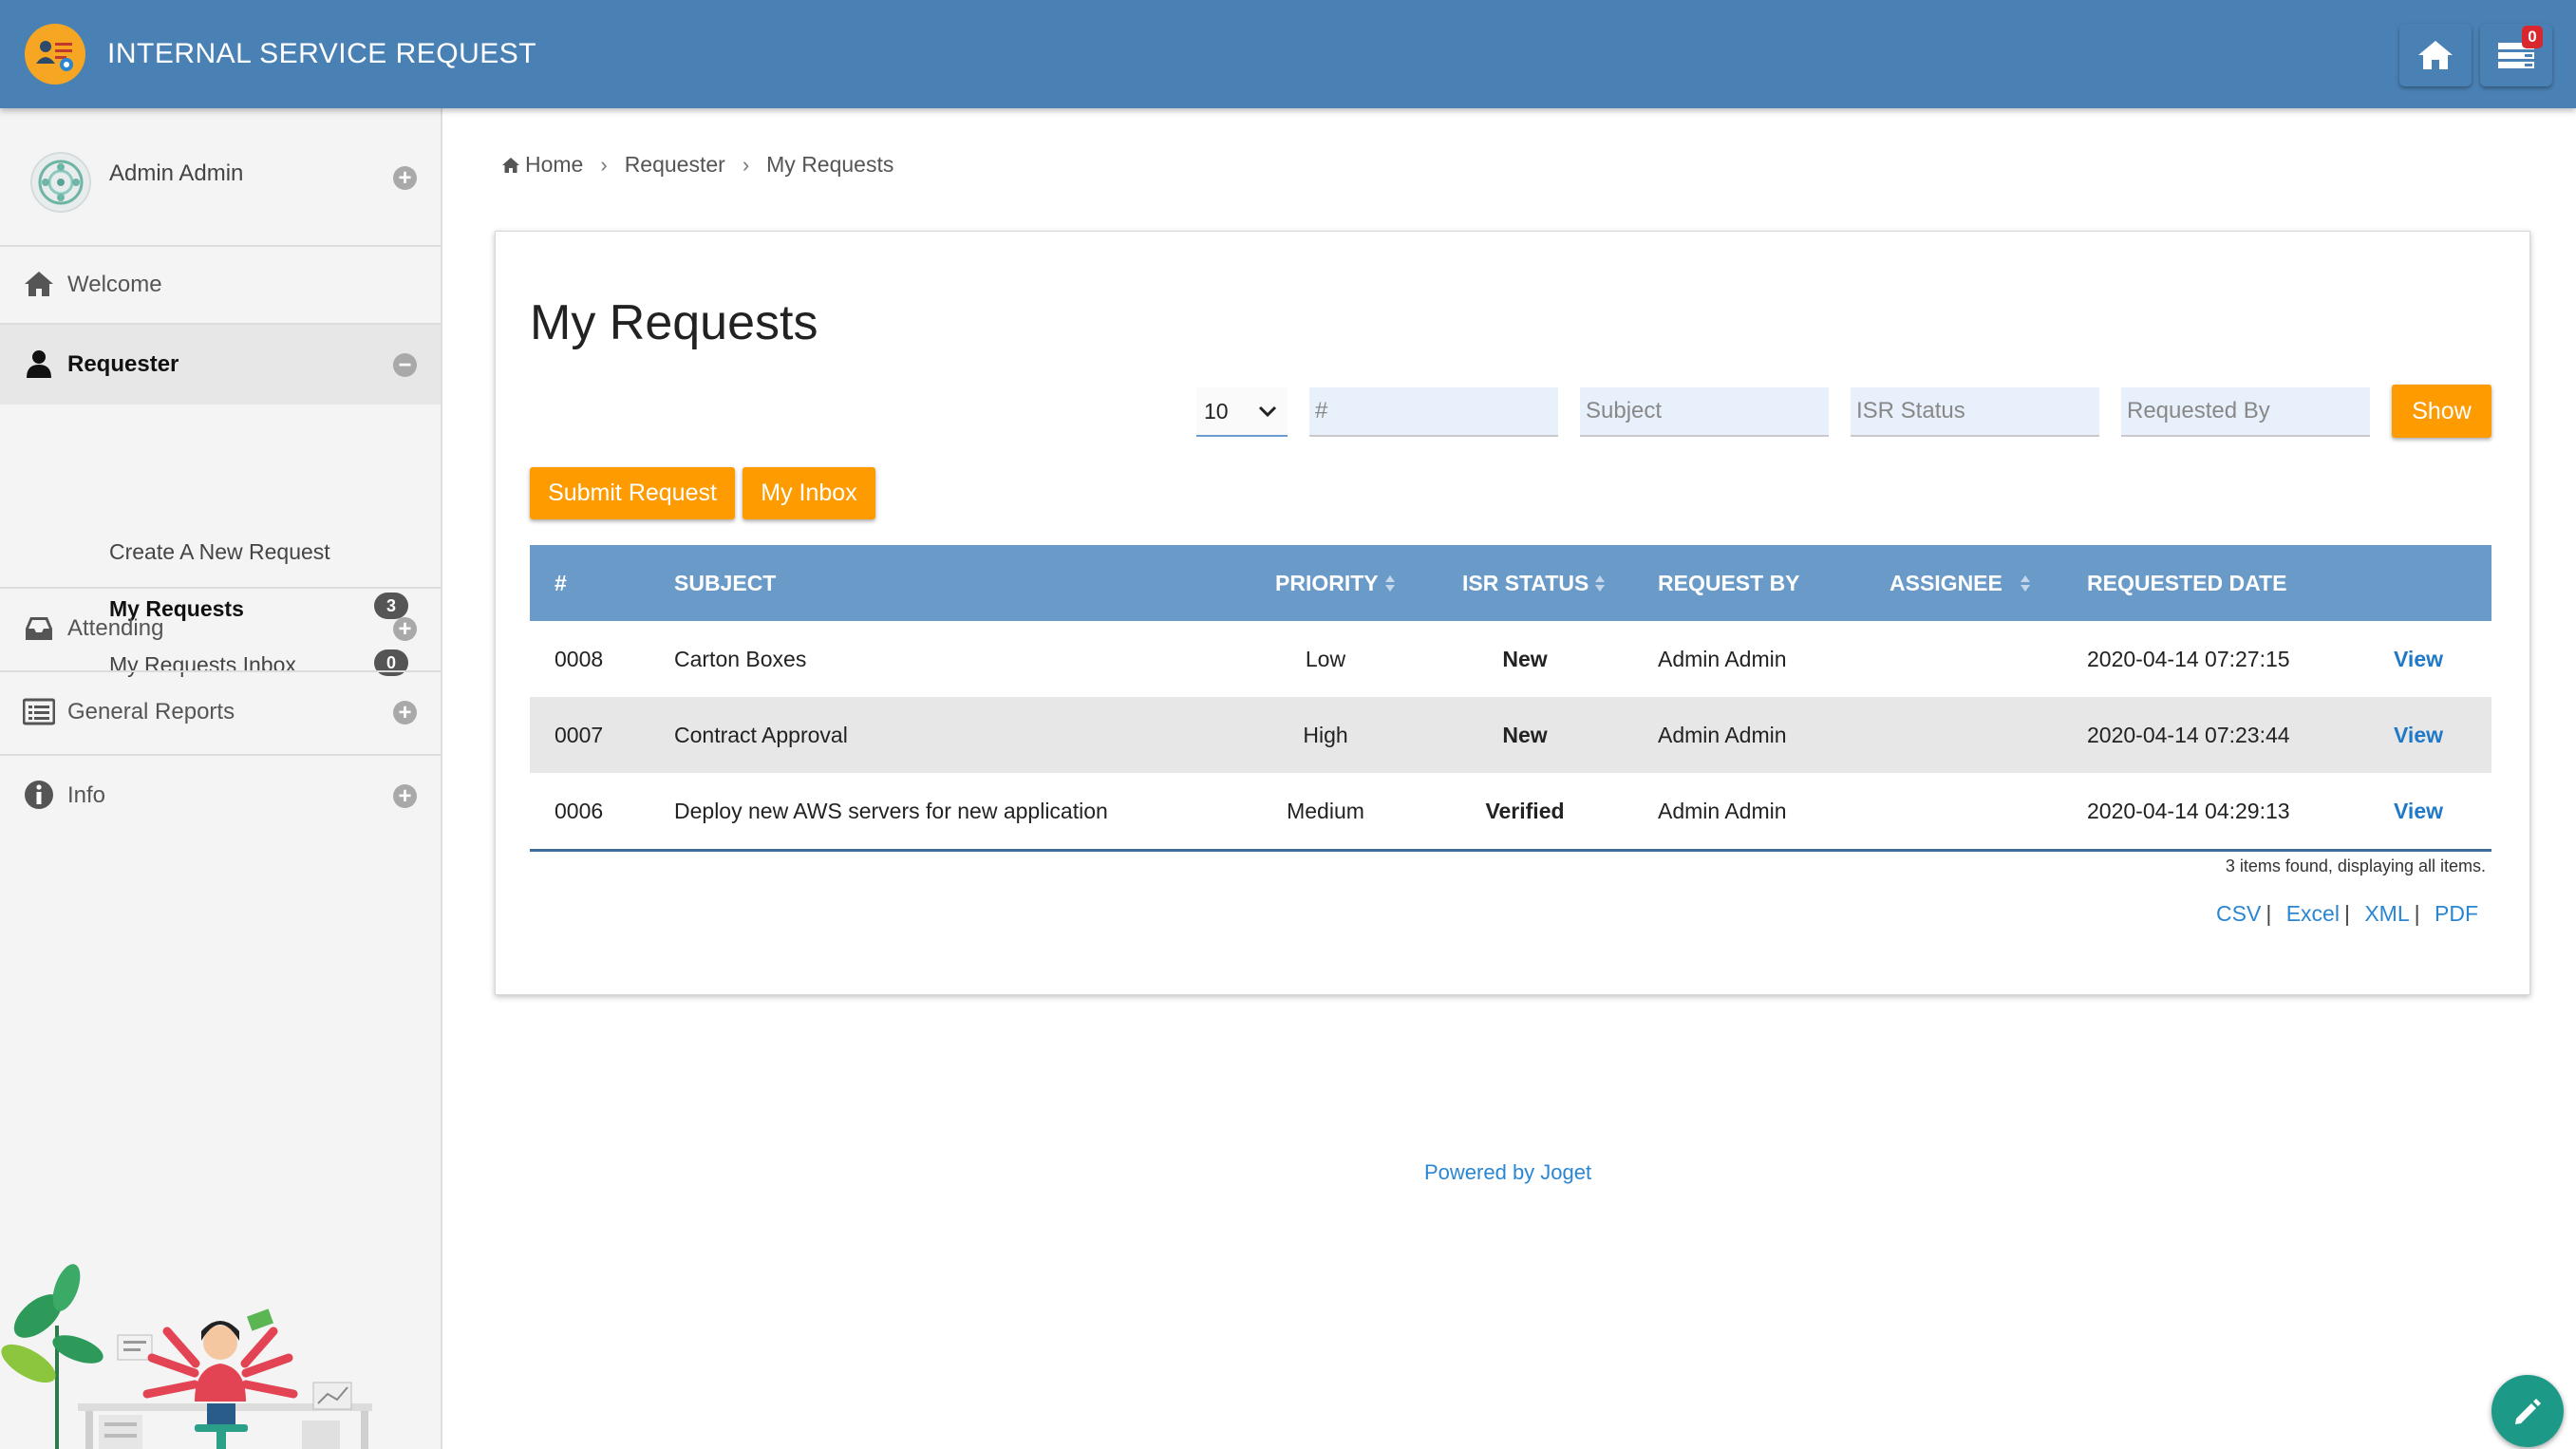  I want to click on inbox-button: 0, so click(2516, 55).